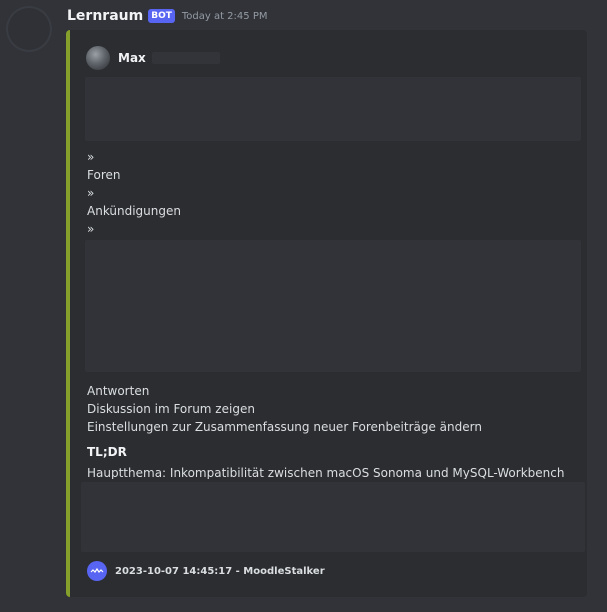 This screenshot has height=612, width=607. I want to click on author-redacted-block, so click(185, 58).